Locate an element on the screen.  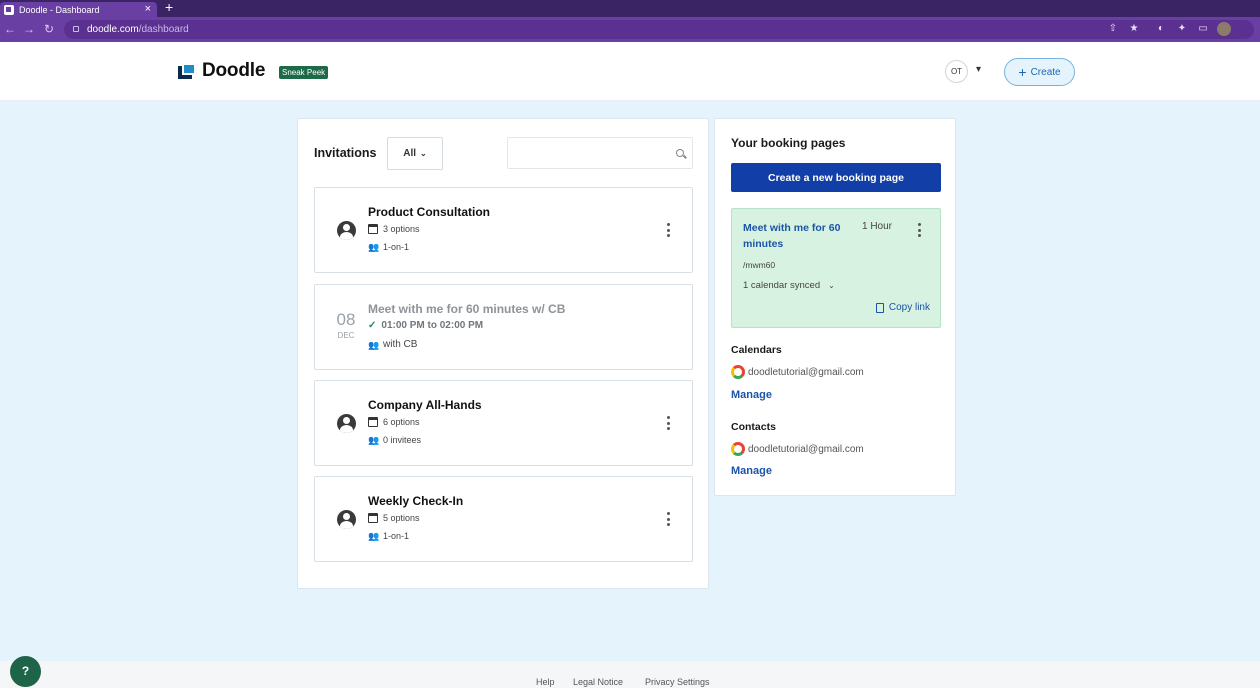
profile-avatar is located at coordinates (1224, 29).